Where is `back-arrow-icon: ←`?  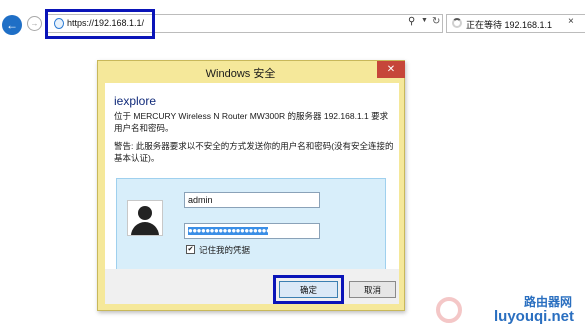 back-arrow-icon: ← is located at coordinates (12, 25).